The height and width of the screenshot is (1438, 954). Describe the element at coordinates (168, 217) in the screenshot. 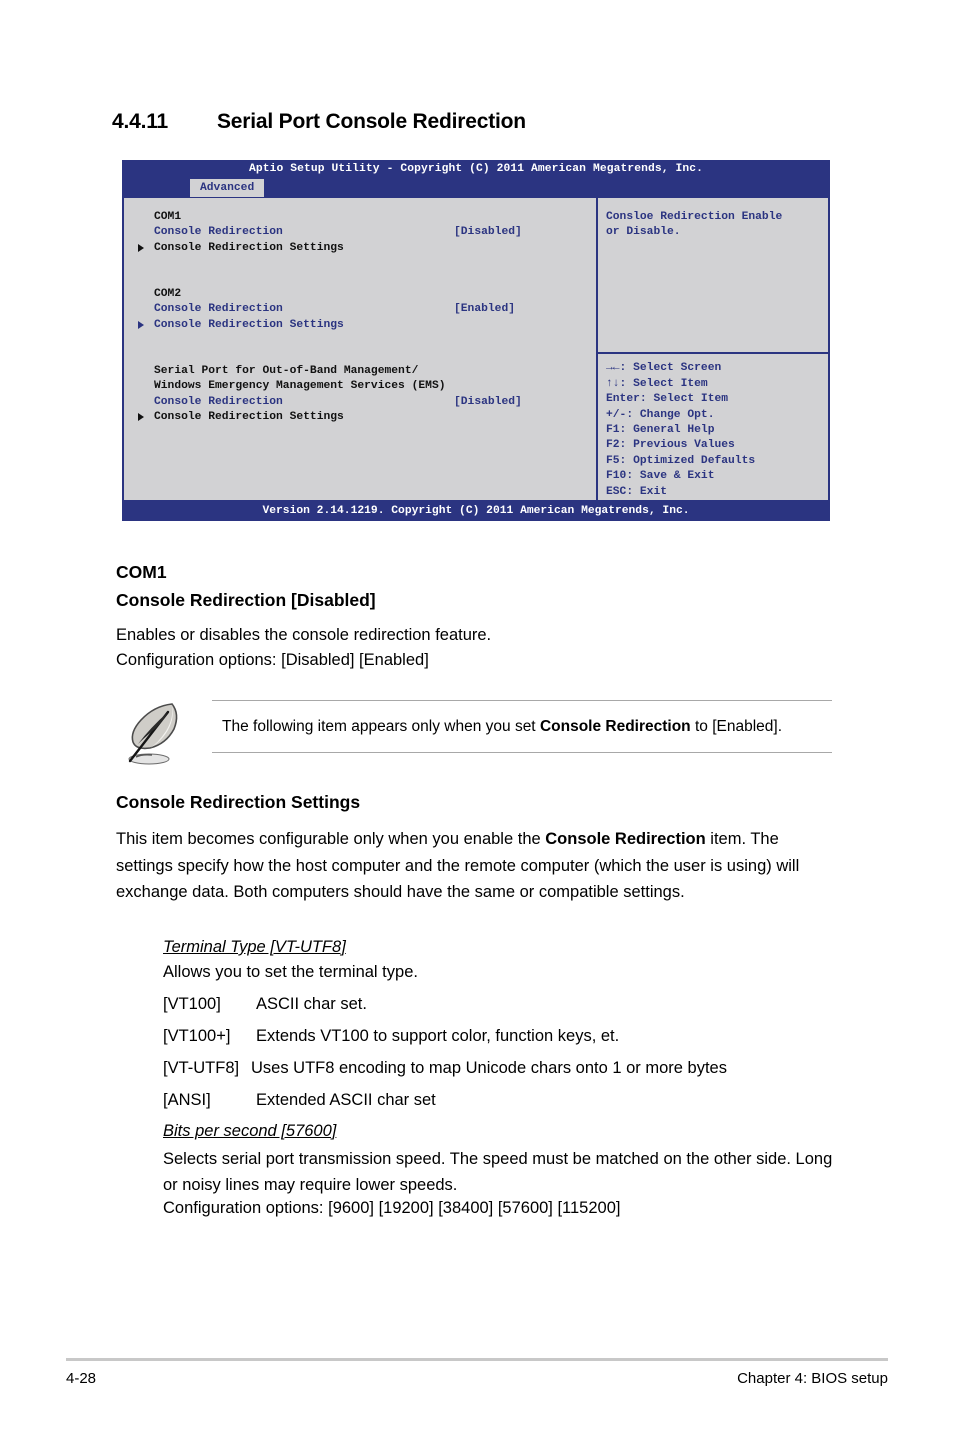

I see `group-heading-com1: COM1` at that location.